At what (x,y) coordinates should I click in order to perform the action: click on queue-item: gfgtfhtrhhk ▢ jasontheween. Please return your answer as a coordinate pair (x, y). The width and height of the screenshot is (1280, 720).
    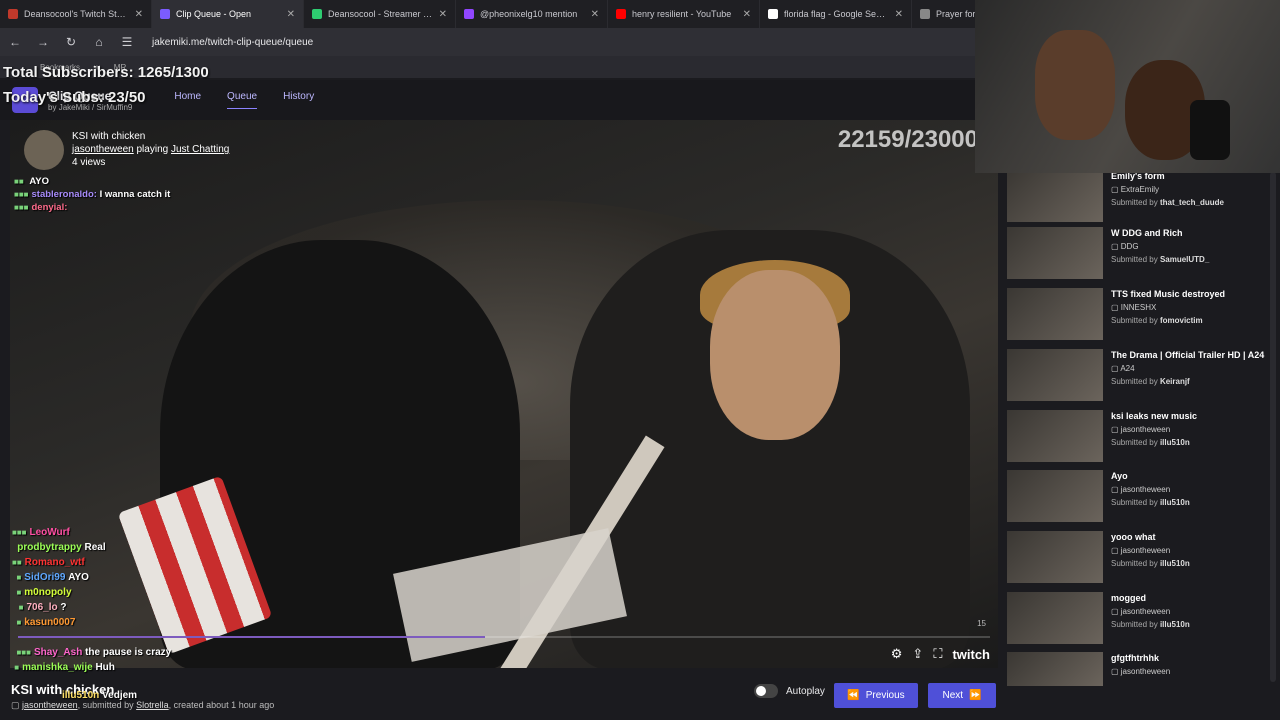
    Looking at the image, I should click on (1136, 670).